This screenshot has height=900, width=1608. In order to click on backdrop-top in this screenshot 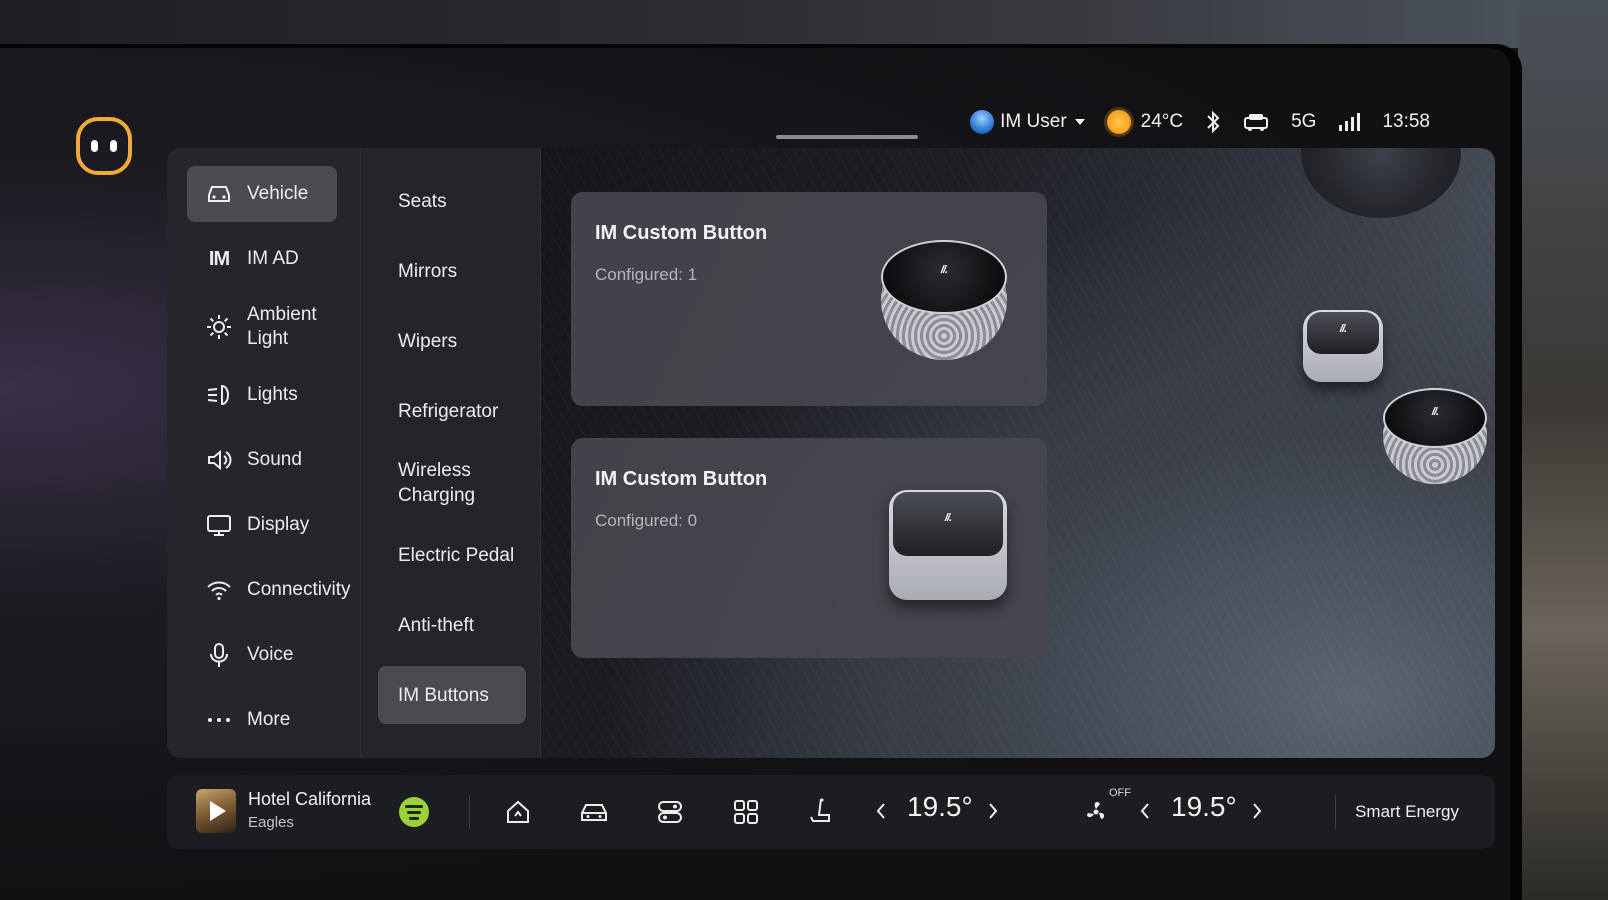, I will do `click(804, 24)`.